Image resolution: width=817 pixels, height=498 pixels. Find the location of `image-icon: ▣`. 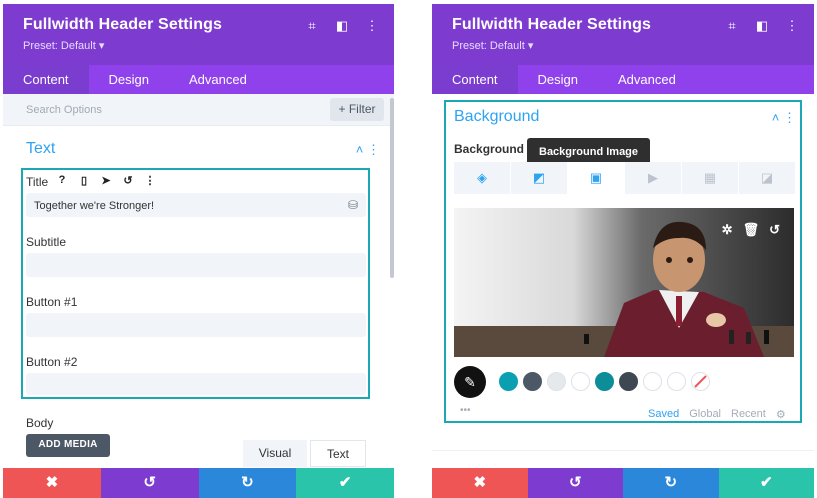

image-icon: ▣ is located at coordinates (596, 178).